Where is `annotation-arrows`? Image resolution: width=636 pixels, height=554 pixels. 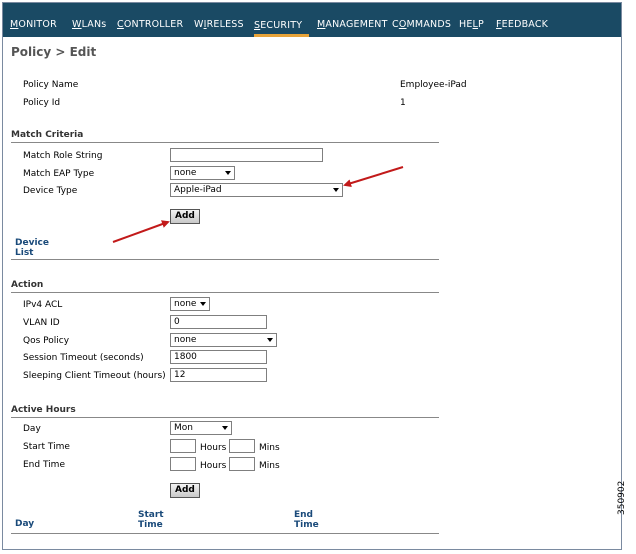
annotation-arrows is located at coordinates (258, 204).